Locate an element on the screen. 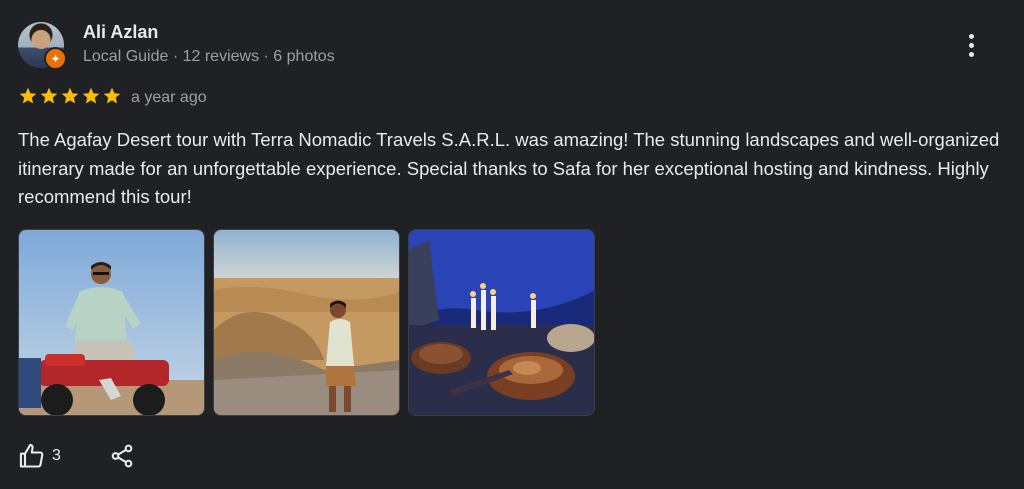  photo-candlelit-dinner is located at coordinates (501, 322).